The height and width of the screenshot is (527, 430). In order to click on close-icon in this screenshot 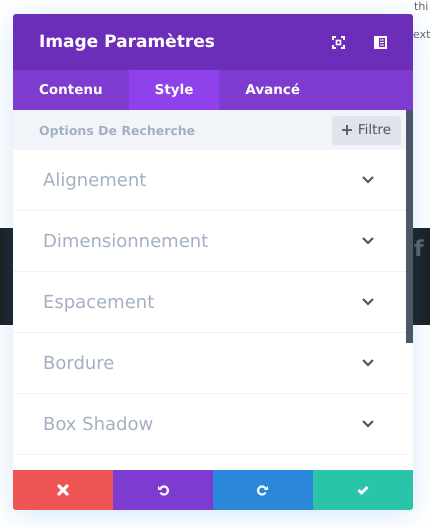, I will do `click(63, 490)`.